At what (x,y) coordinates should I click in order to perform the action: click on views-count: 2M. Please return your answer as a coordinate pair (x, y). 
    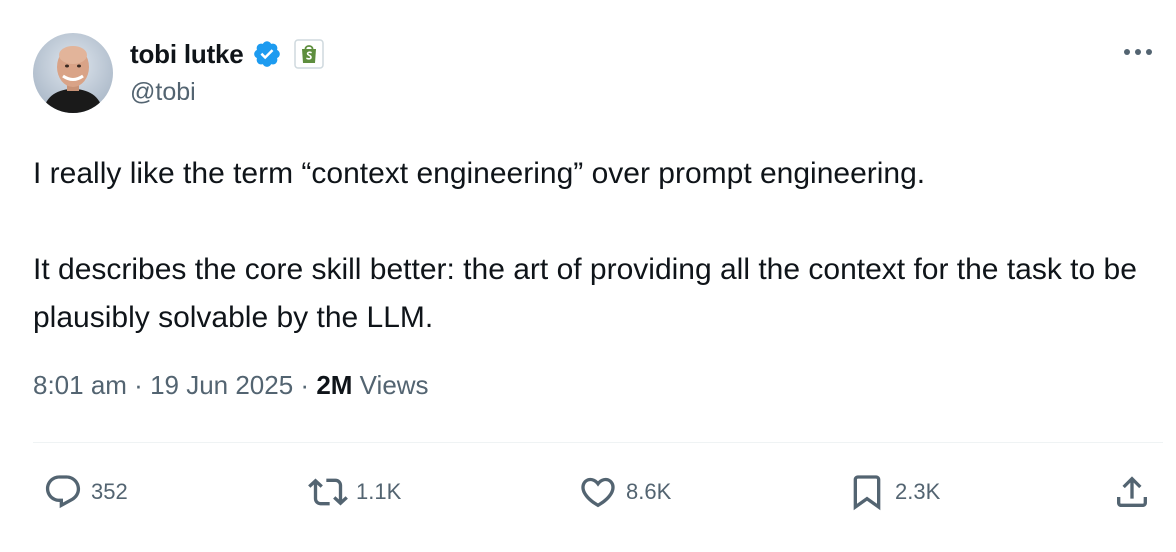
    Looking at the image, I should click on (334, 385).